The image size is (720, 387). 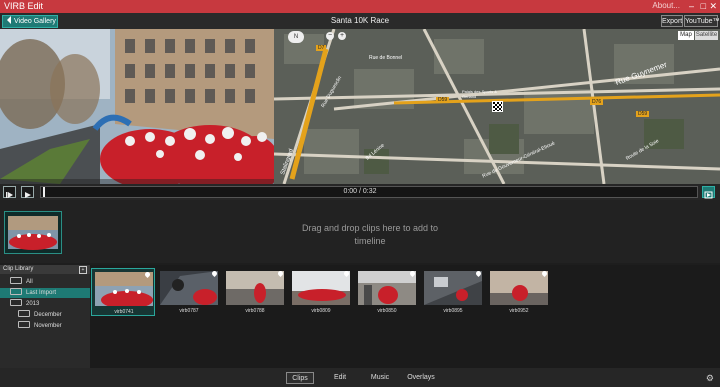 What do you see at coordinates (124, 312) in the screenshot?
I see `clip-name: virb0741` at bounding box center [124, 312].